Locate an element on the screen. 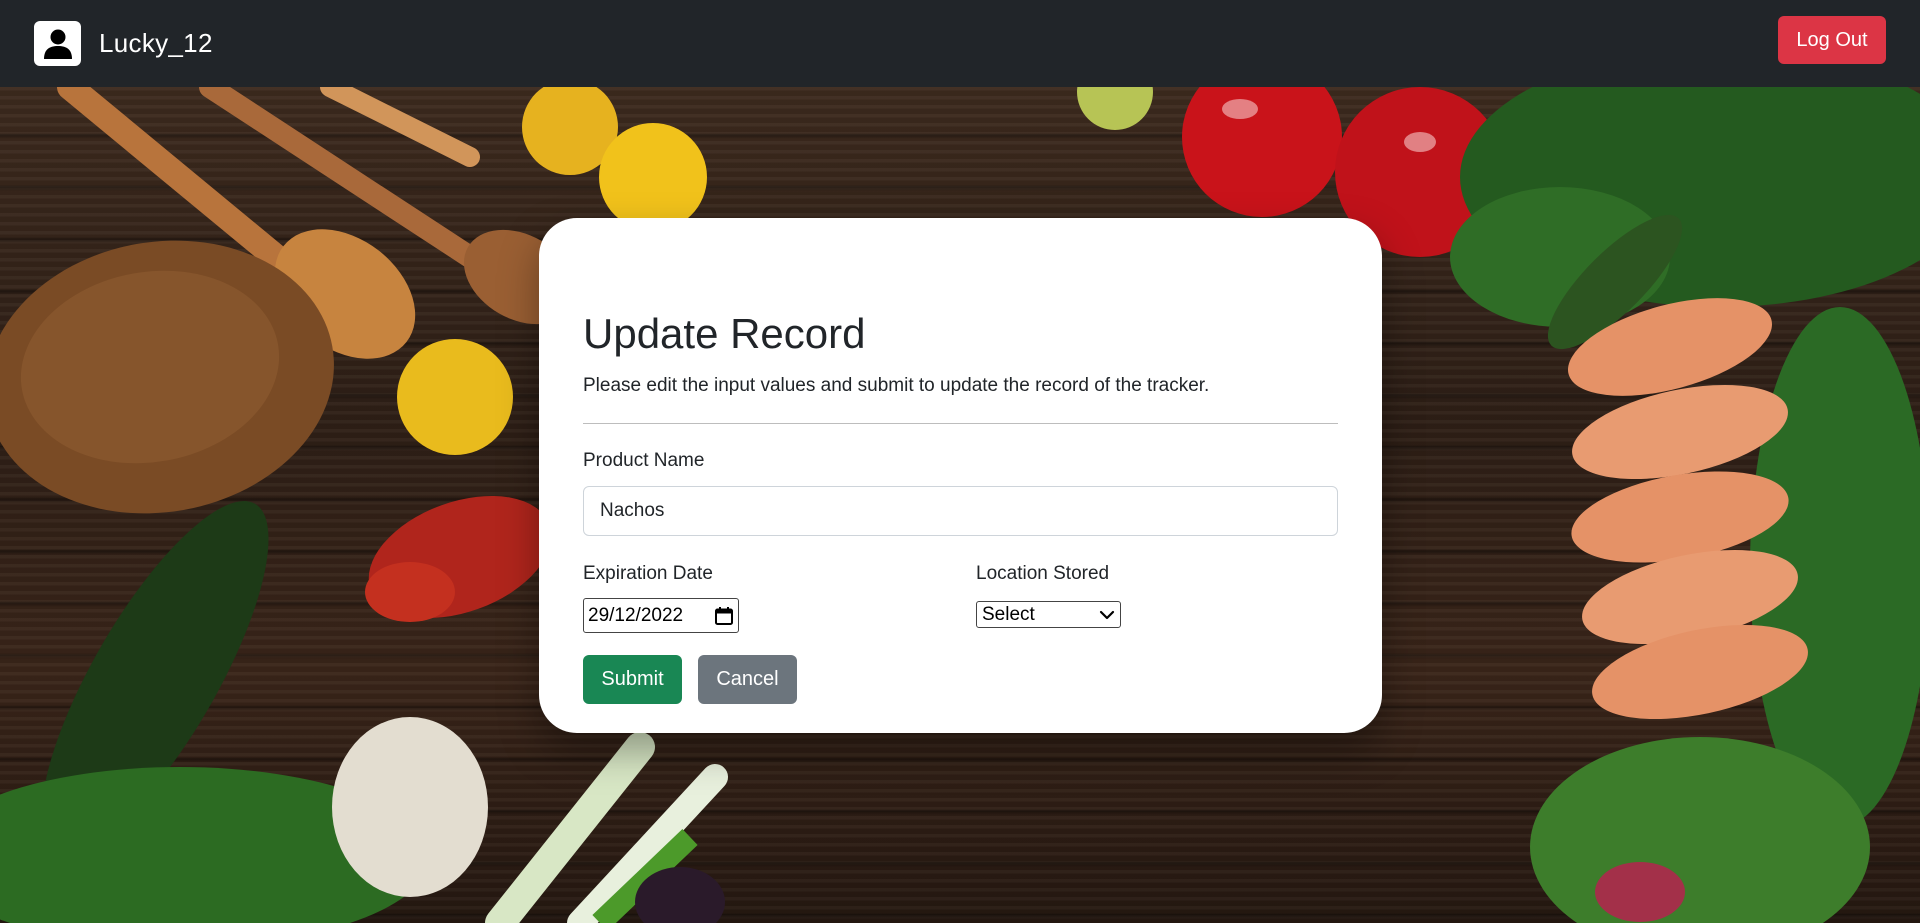 The height and width of the screenshot is (923, 1920). divider is located at coordinates (960, 423).